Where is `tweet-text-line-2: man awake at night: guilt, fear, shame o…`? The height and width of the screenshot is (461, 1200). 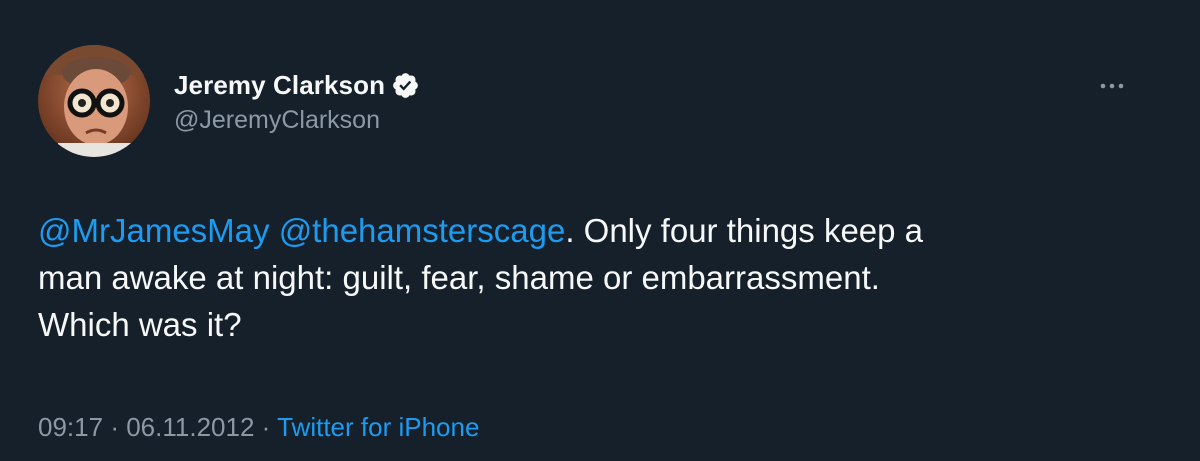 tweet-text-line-2: man awake at night: guilt, fear, shame o… is located at coordinates (459, 277).